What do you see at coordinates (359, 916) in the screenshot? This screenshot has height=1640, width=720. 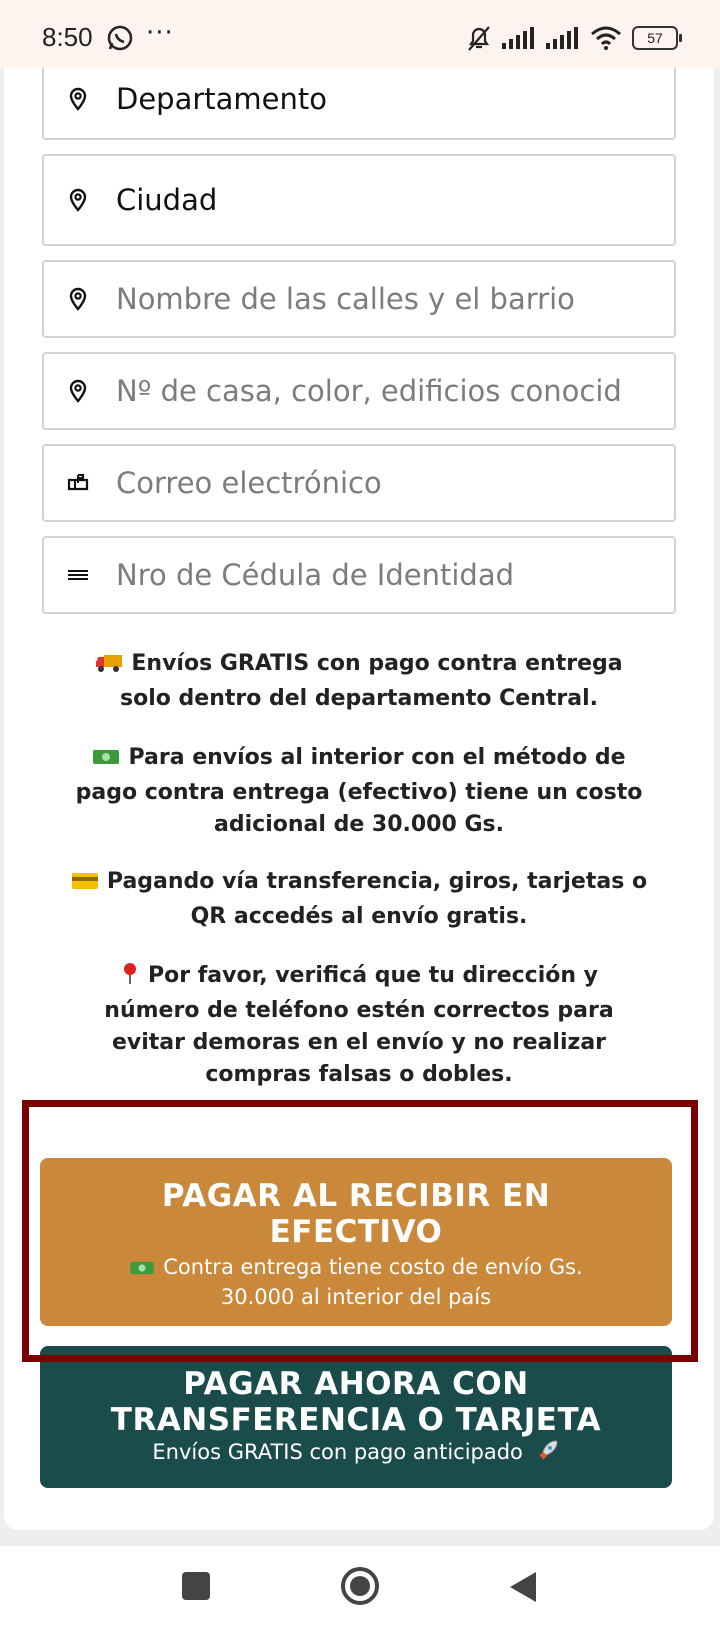 I see `notice-text: QR accedés al envío gratis.` at bounding box center [359, 916].